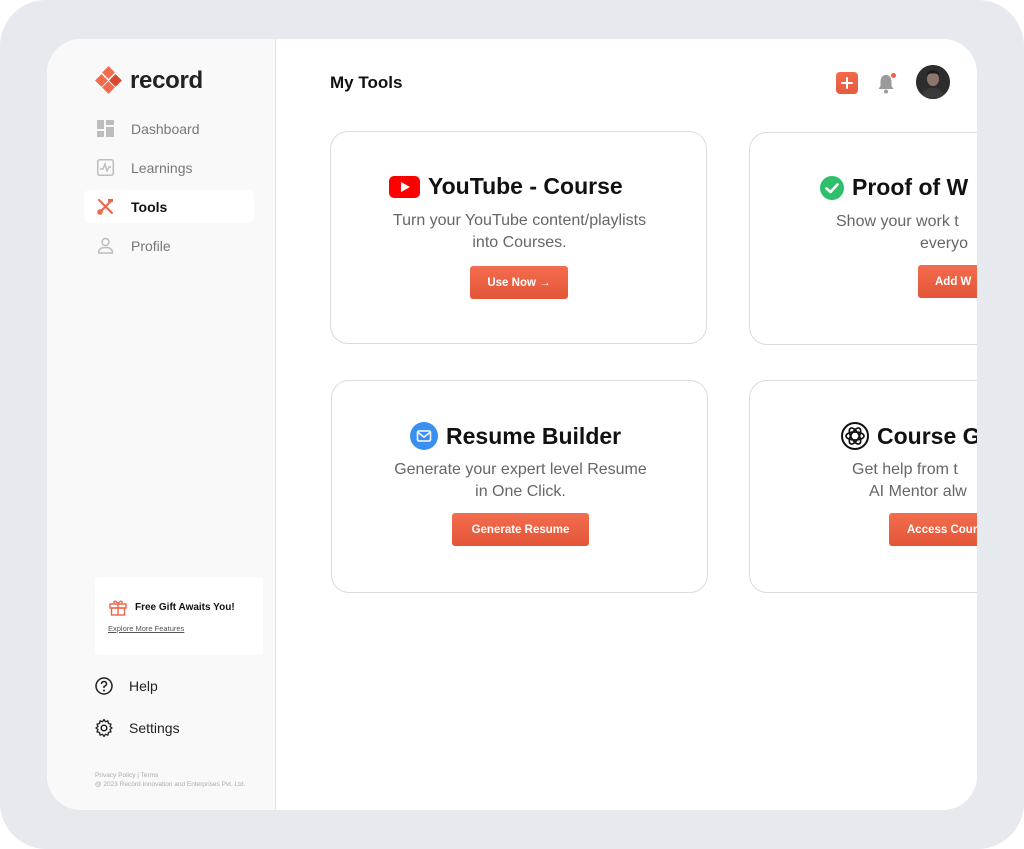 This screenshot has height=849, width=1024. I want to click on card-desc-line: Get help from t, so click(905, 469).